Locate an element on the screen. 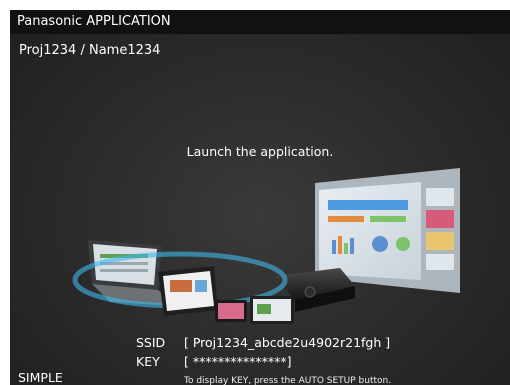 This screenshot has width=510, height=385. title-bar: Panasonic APPLICATION is located at coordinates (260, 22).